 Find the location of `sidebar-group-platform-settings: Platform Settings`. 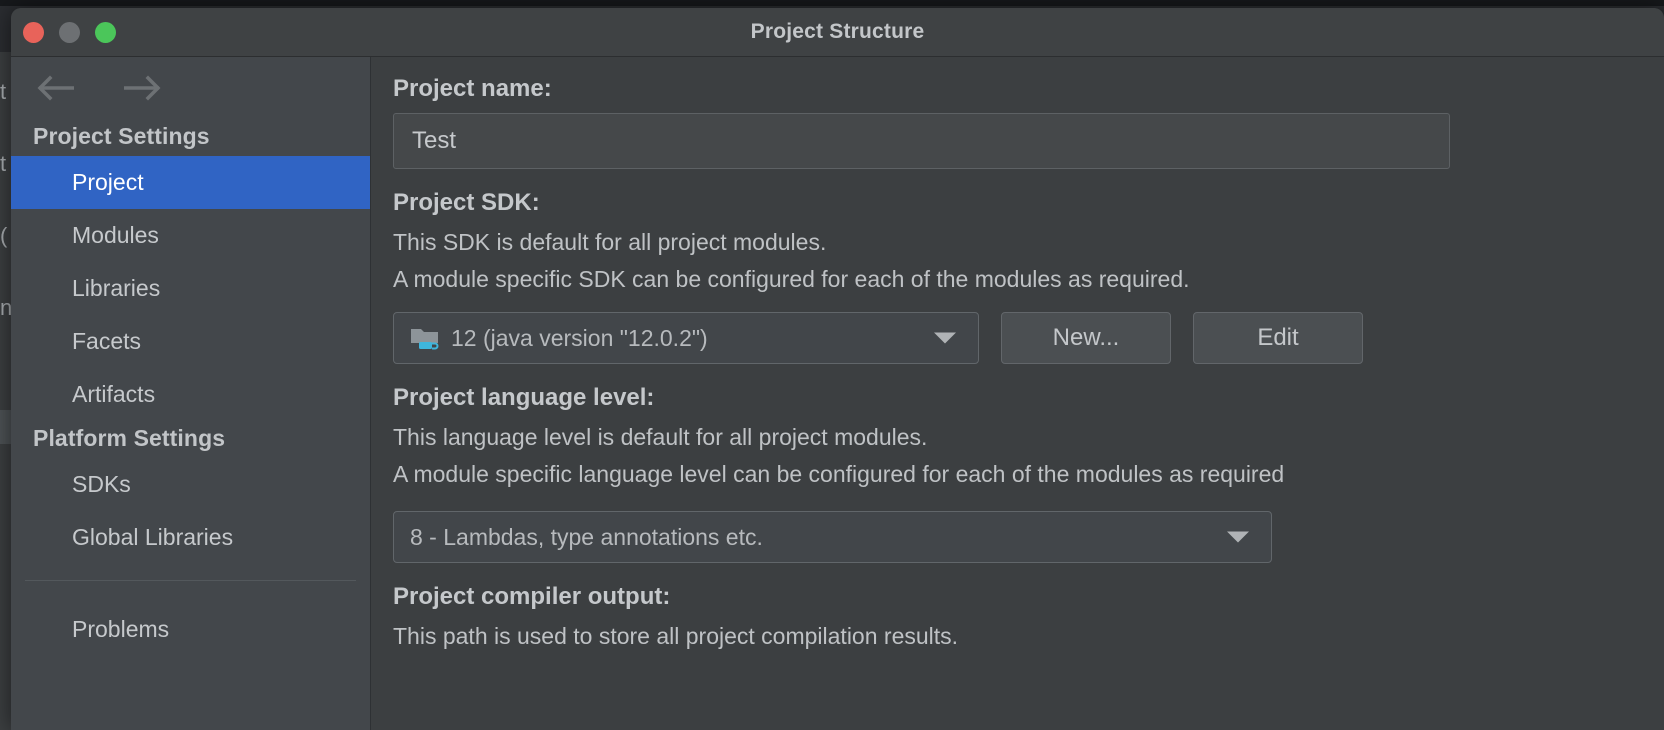

sidebar-group-platform-settings: Platform Settings is located at coordinates (129, 438).